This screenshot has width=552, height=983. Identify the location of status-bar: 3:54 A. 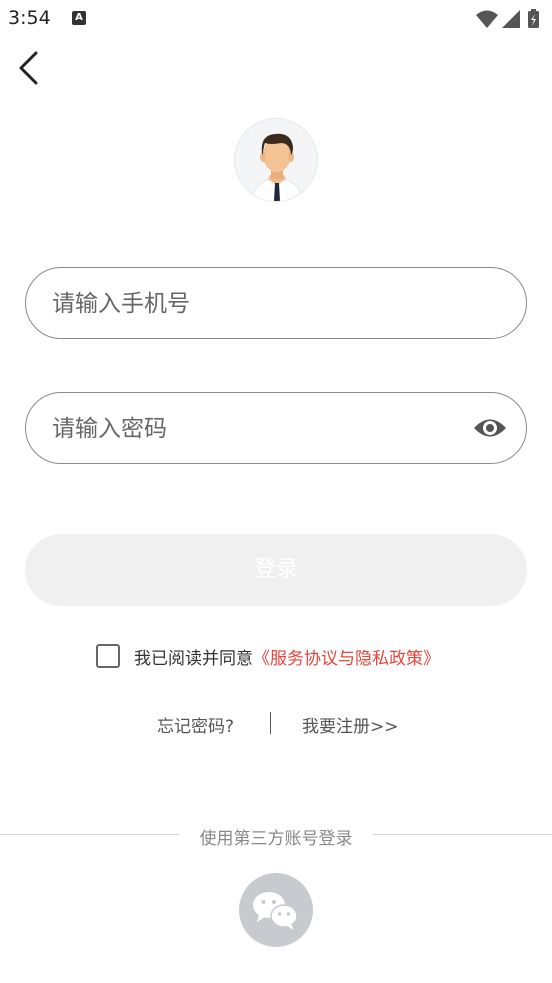
(276, 18).